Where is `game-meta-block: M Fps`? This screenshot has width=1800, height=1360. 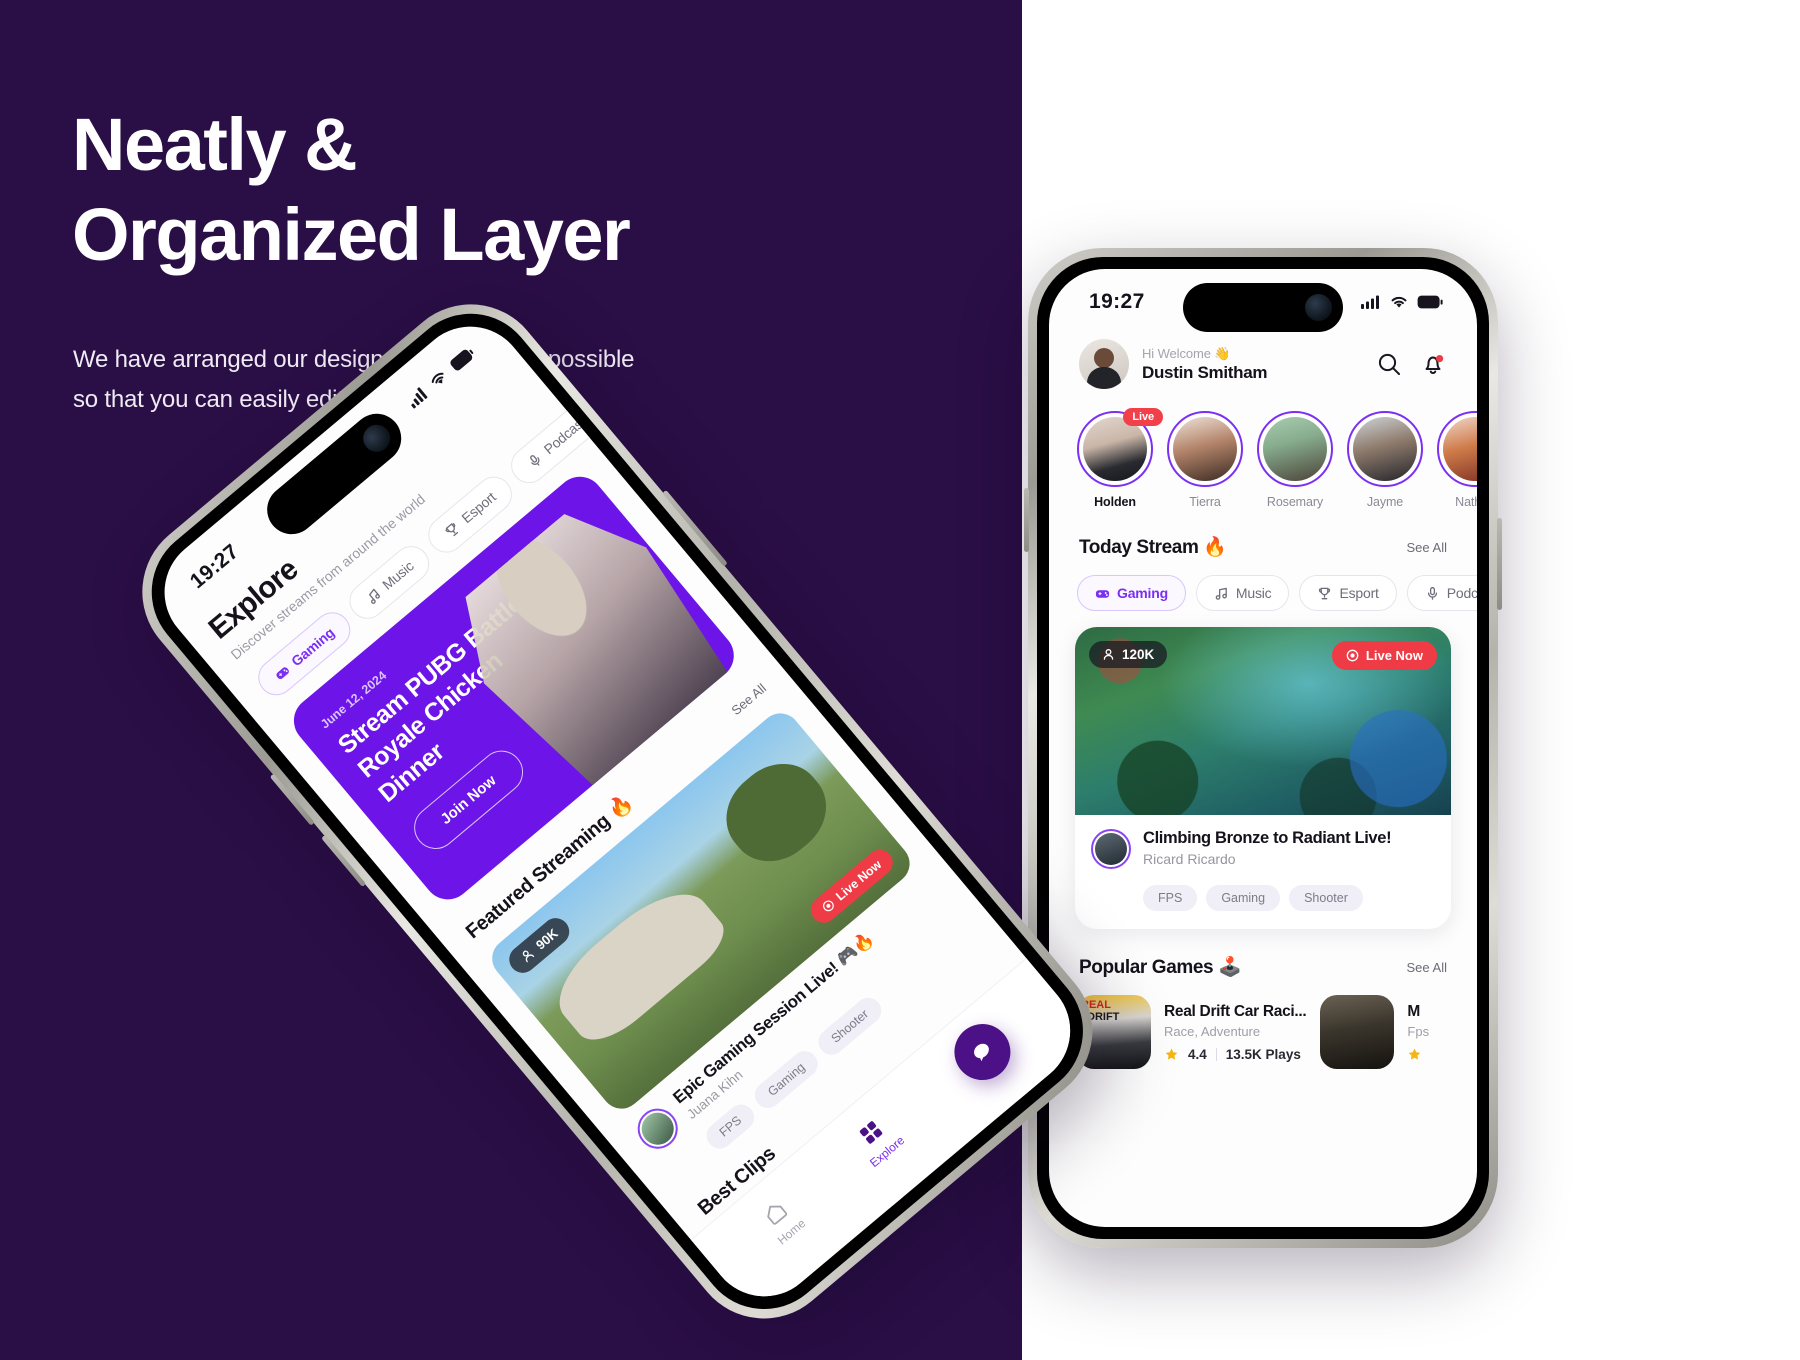 game-meta-block: M Fps is located at coordinates (1418, 1032).